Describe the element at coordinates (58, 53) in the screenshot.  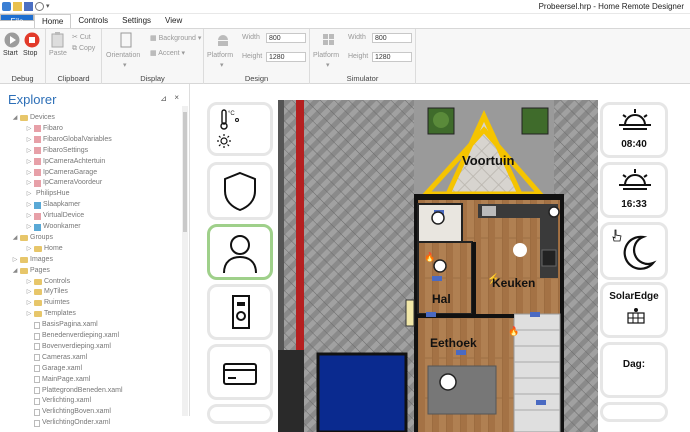
I see `paste-label: Paste` at that location.